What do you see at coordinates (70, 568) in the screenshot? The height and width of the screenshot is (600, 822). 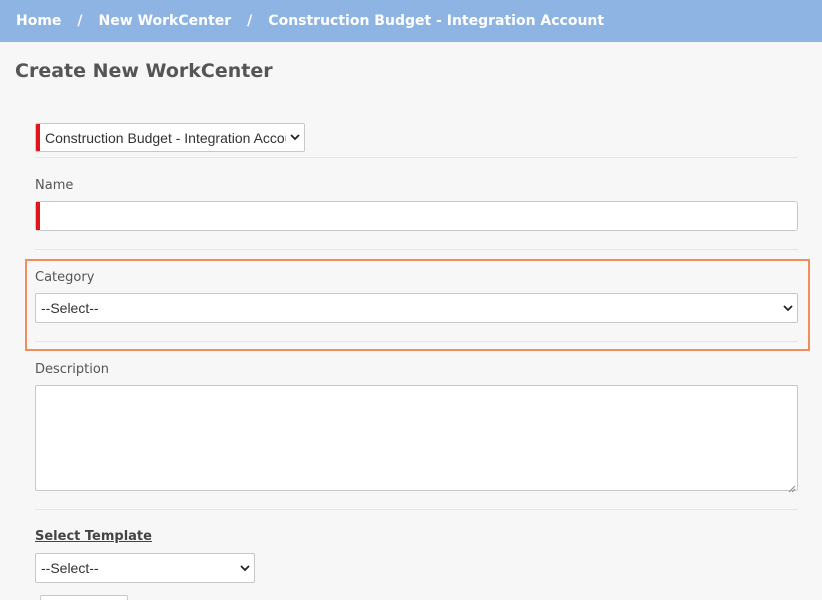 I see `template-select-value: --Select--` at bounding box center [70, 568].